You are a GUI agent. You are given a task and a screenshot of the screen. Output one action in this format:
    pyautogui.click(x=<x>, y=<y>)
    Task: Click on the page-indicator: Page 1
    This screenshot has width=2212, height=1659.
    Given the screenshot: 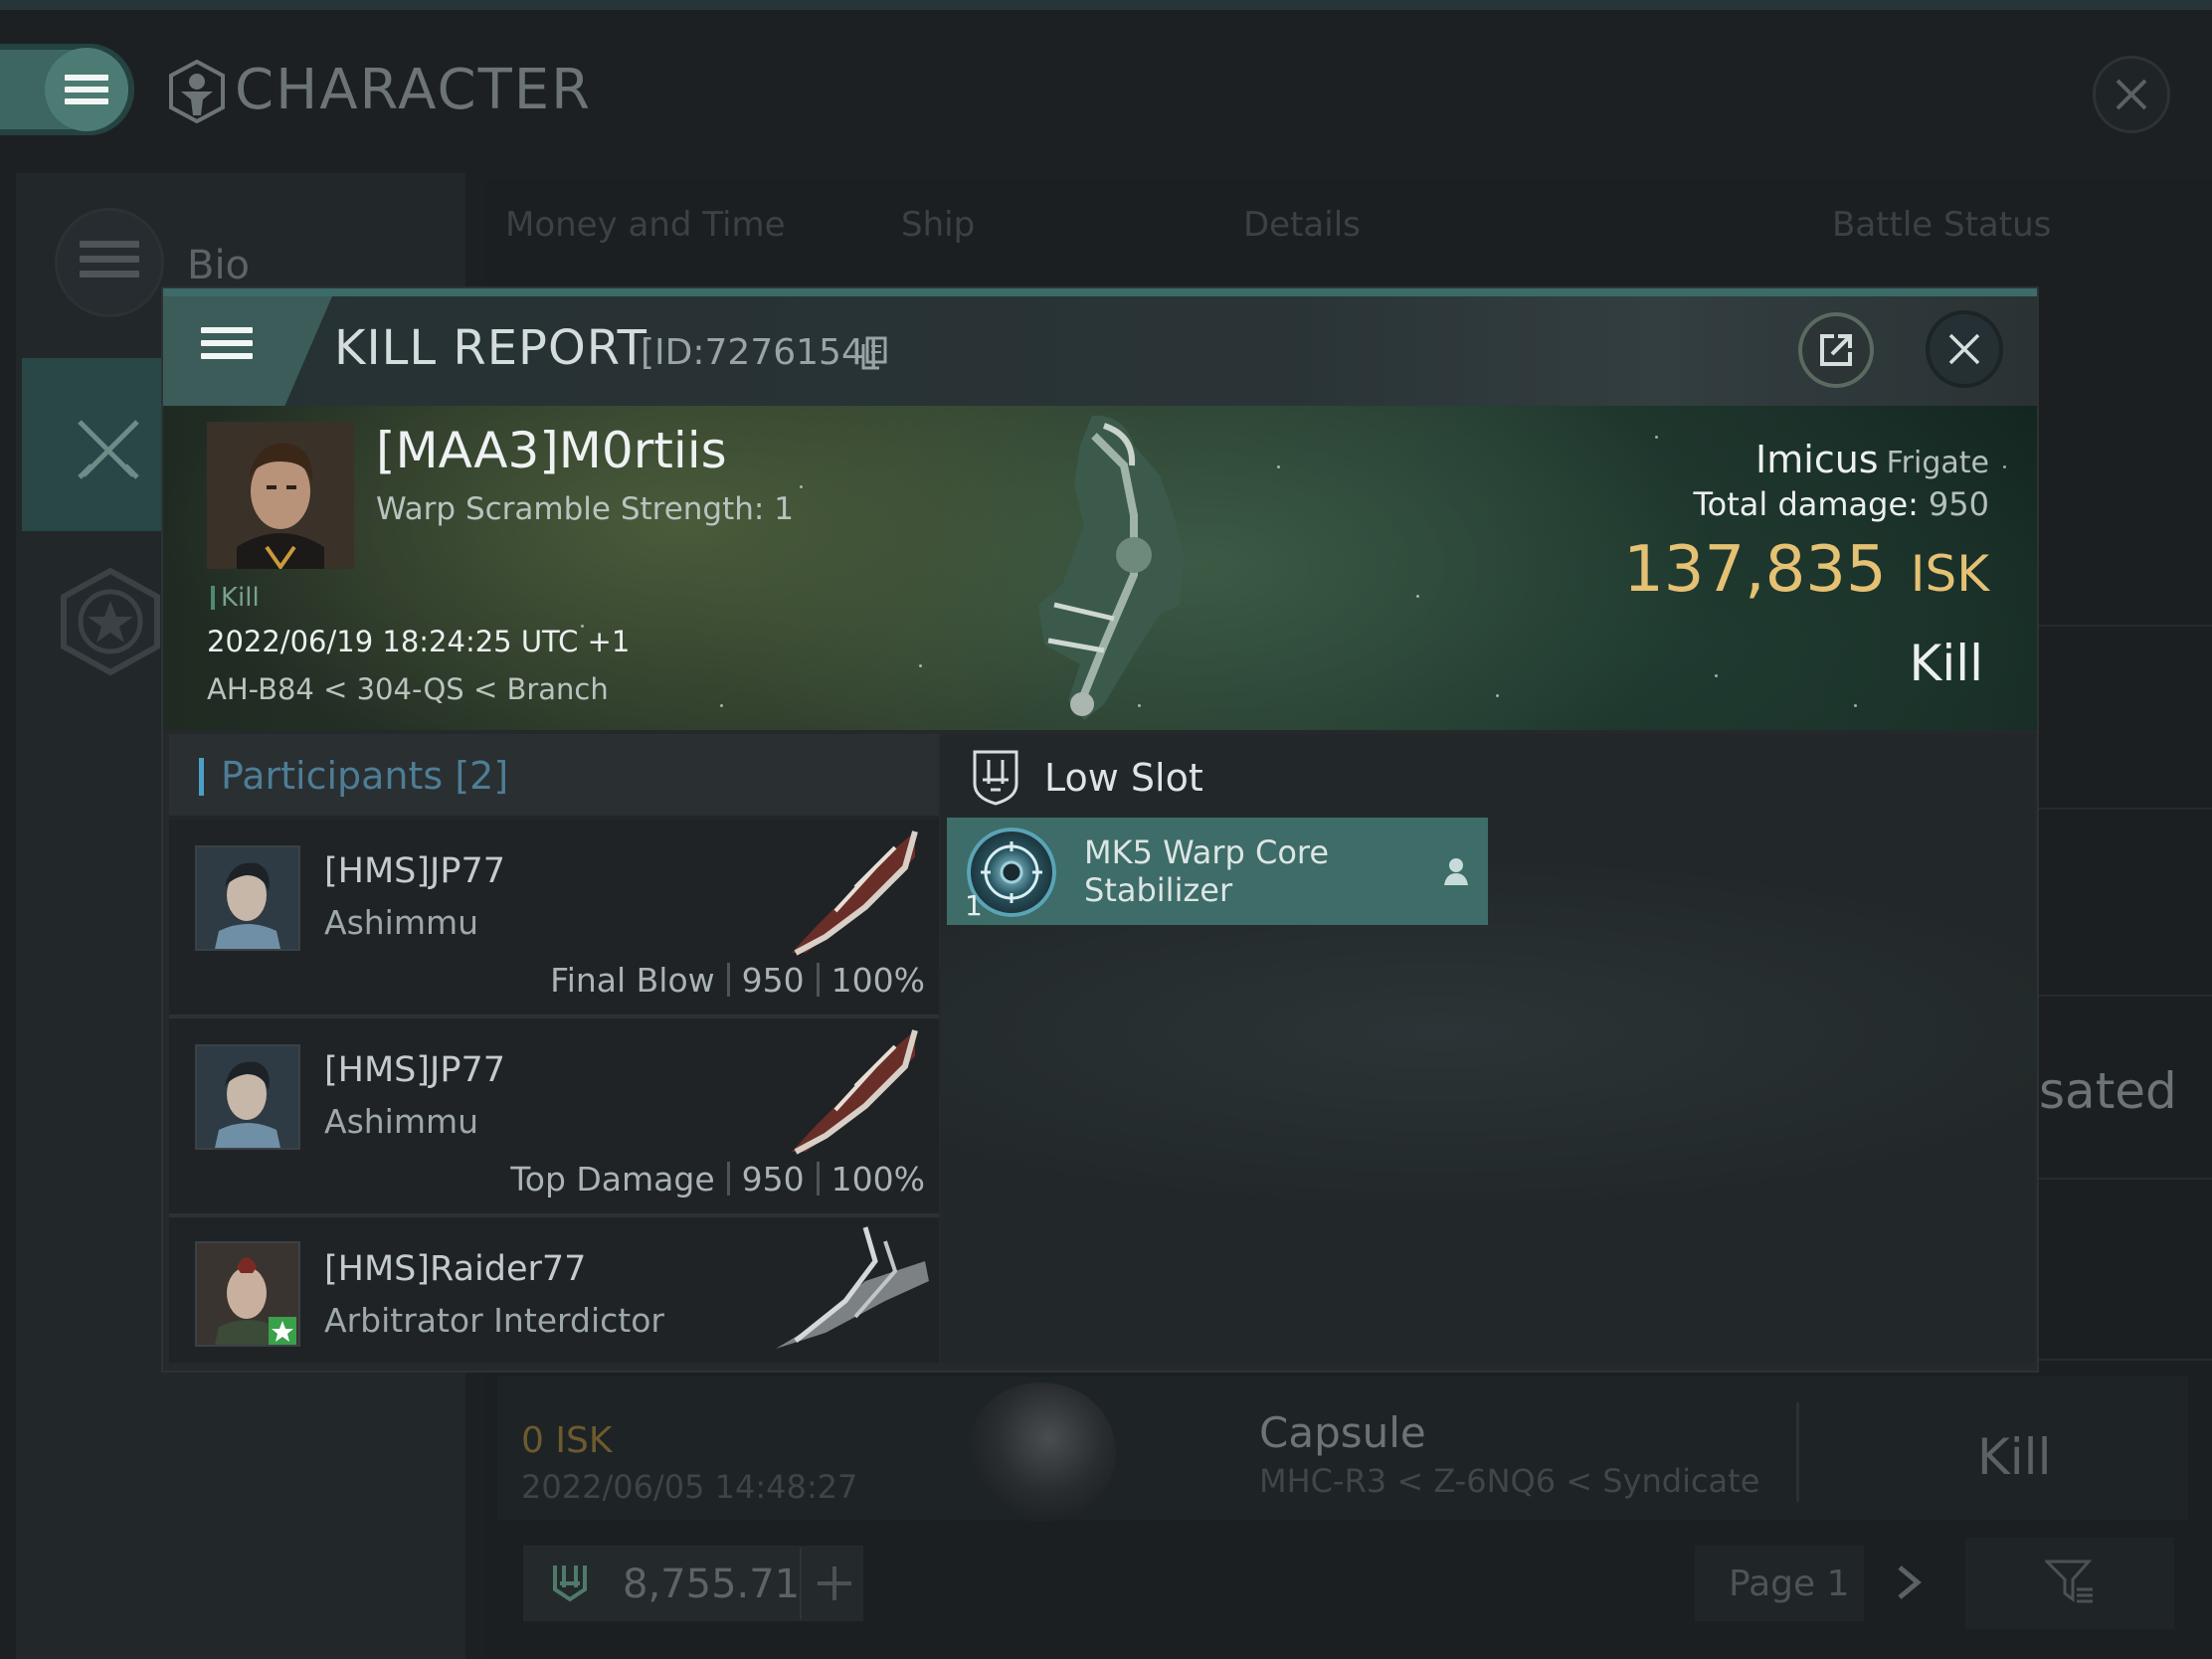 What is the action you would take?
    pyautogui.click(x=1779, y=1583)
    